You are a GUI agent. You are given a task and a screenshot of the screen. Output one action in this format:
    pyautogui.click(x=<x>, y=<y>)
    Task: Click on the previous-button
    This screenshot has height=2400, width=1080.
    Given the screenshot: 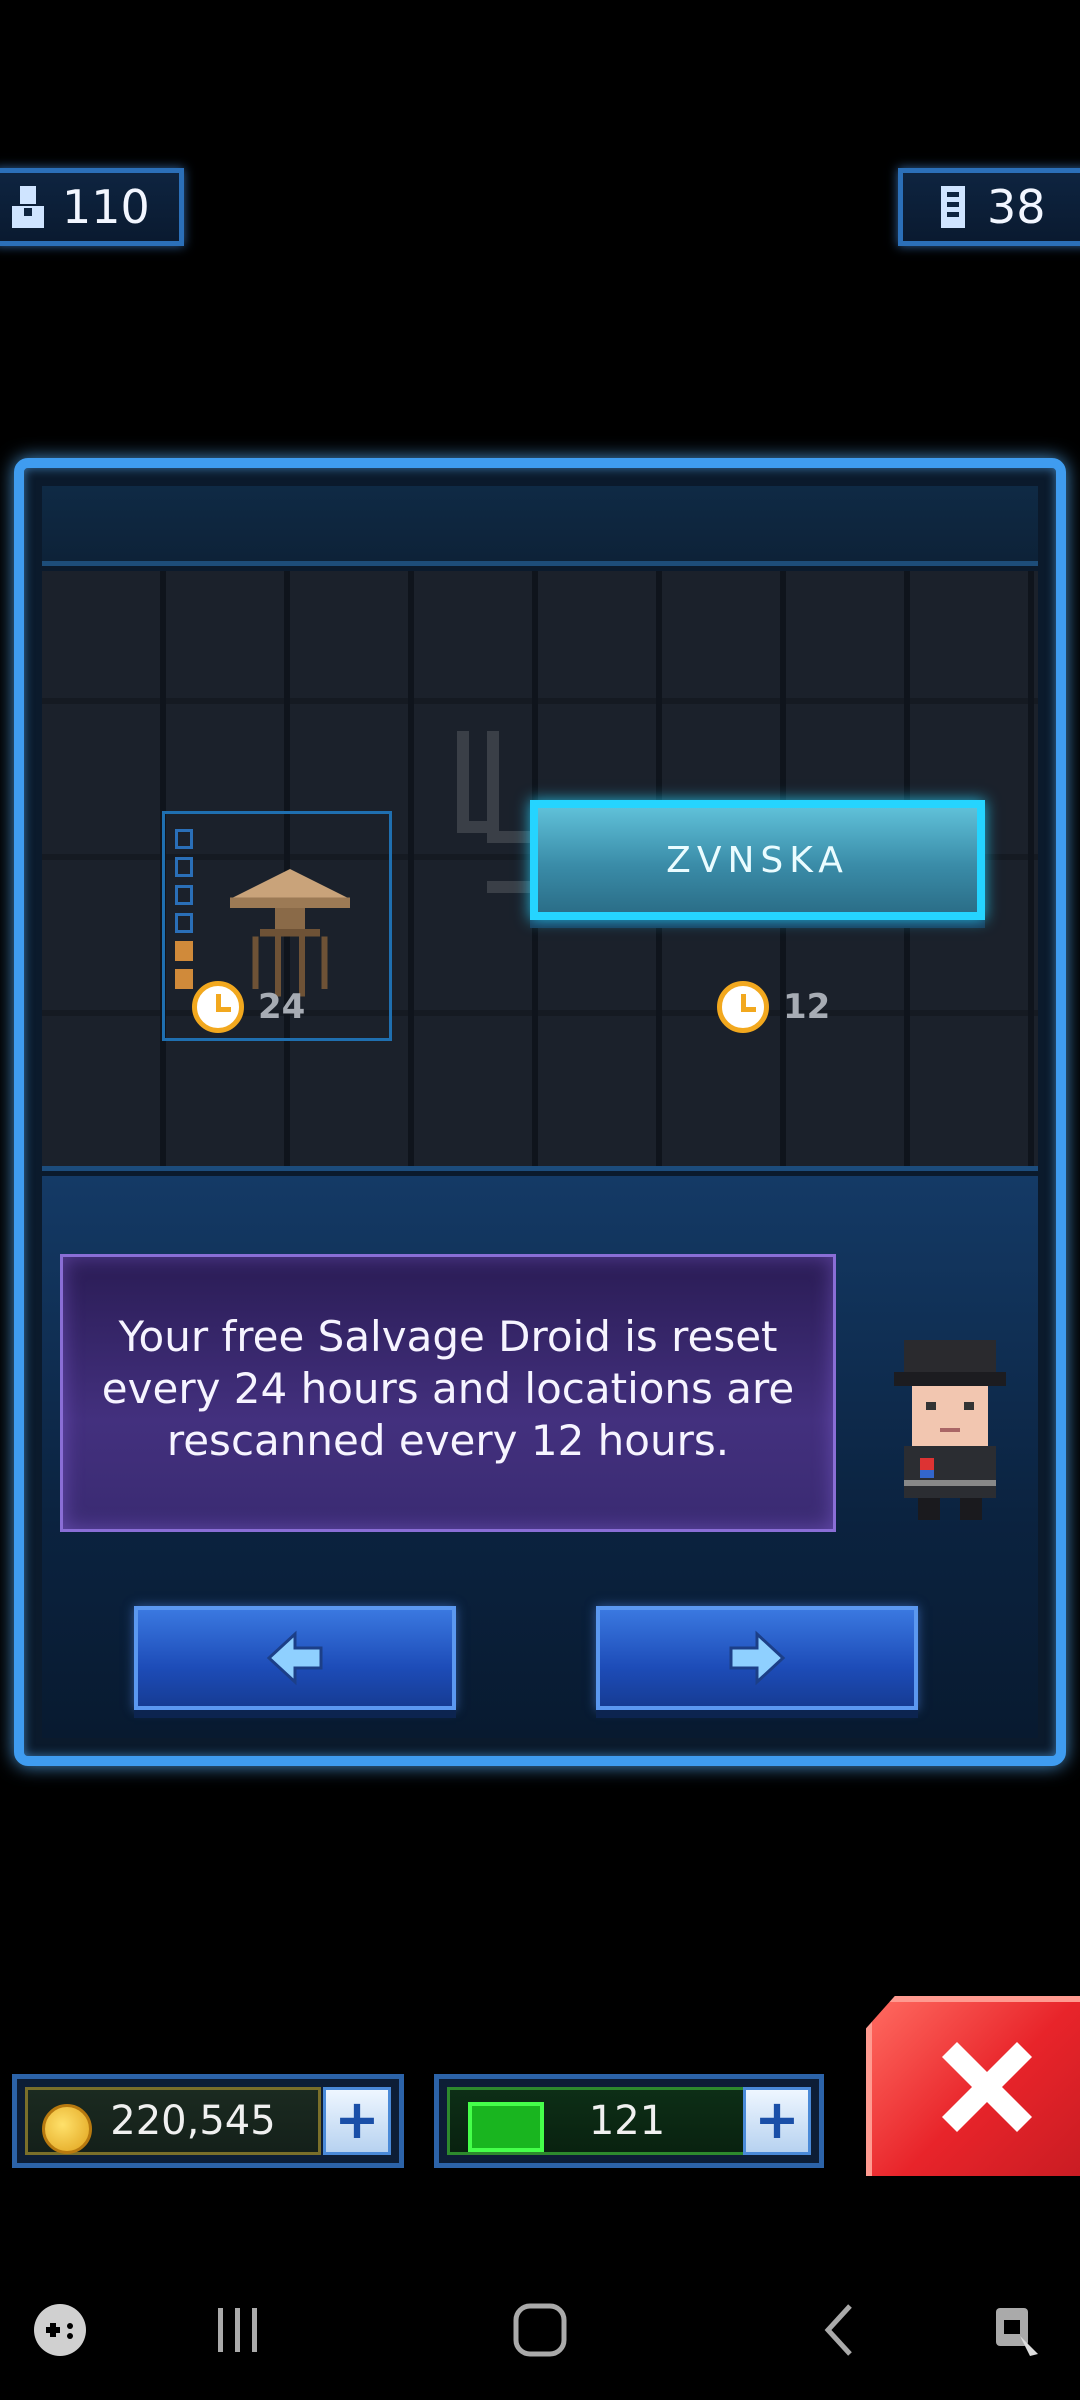 What is the action you would take?
    pyautogui.click(x=295, y=1658)
    